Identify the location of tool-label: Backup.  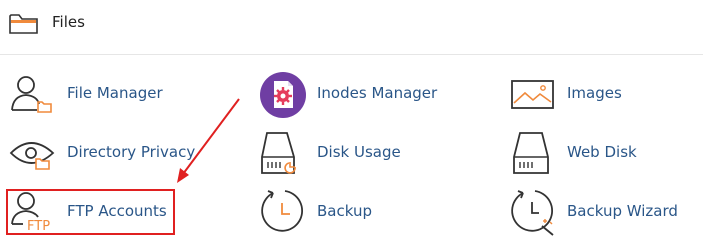
(344, 211).